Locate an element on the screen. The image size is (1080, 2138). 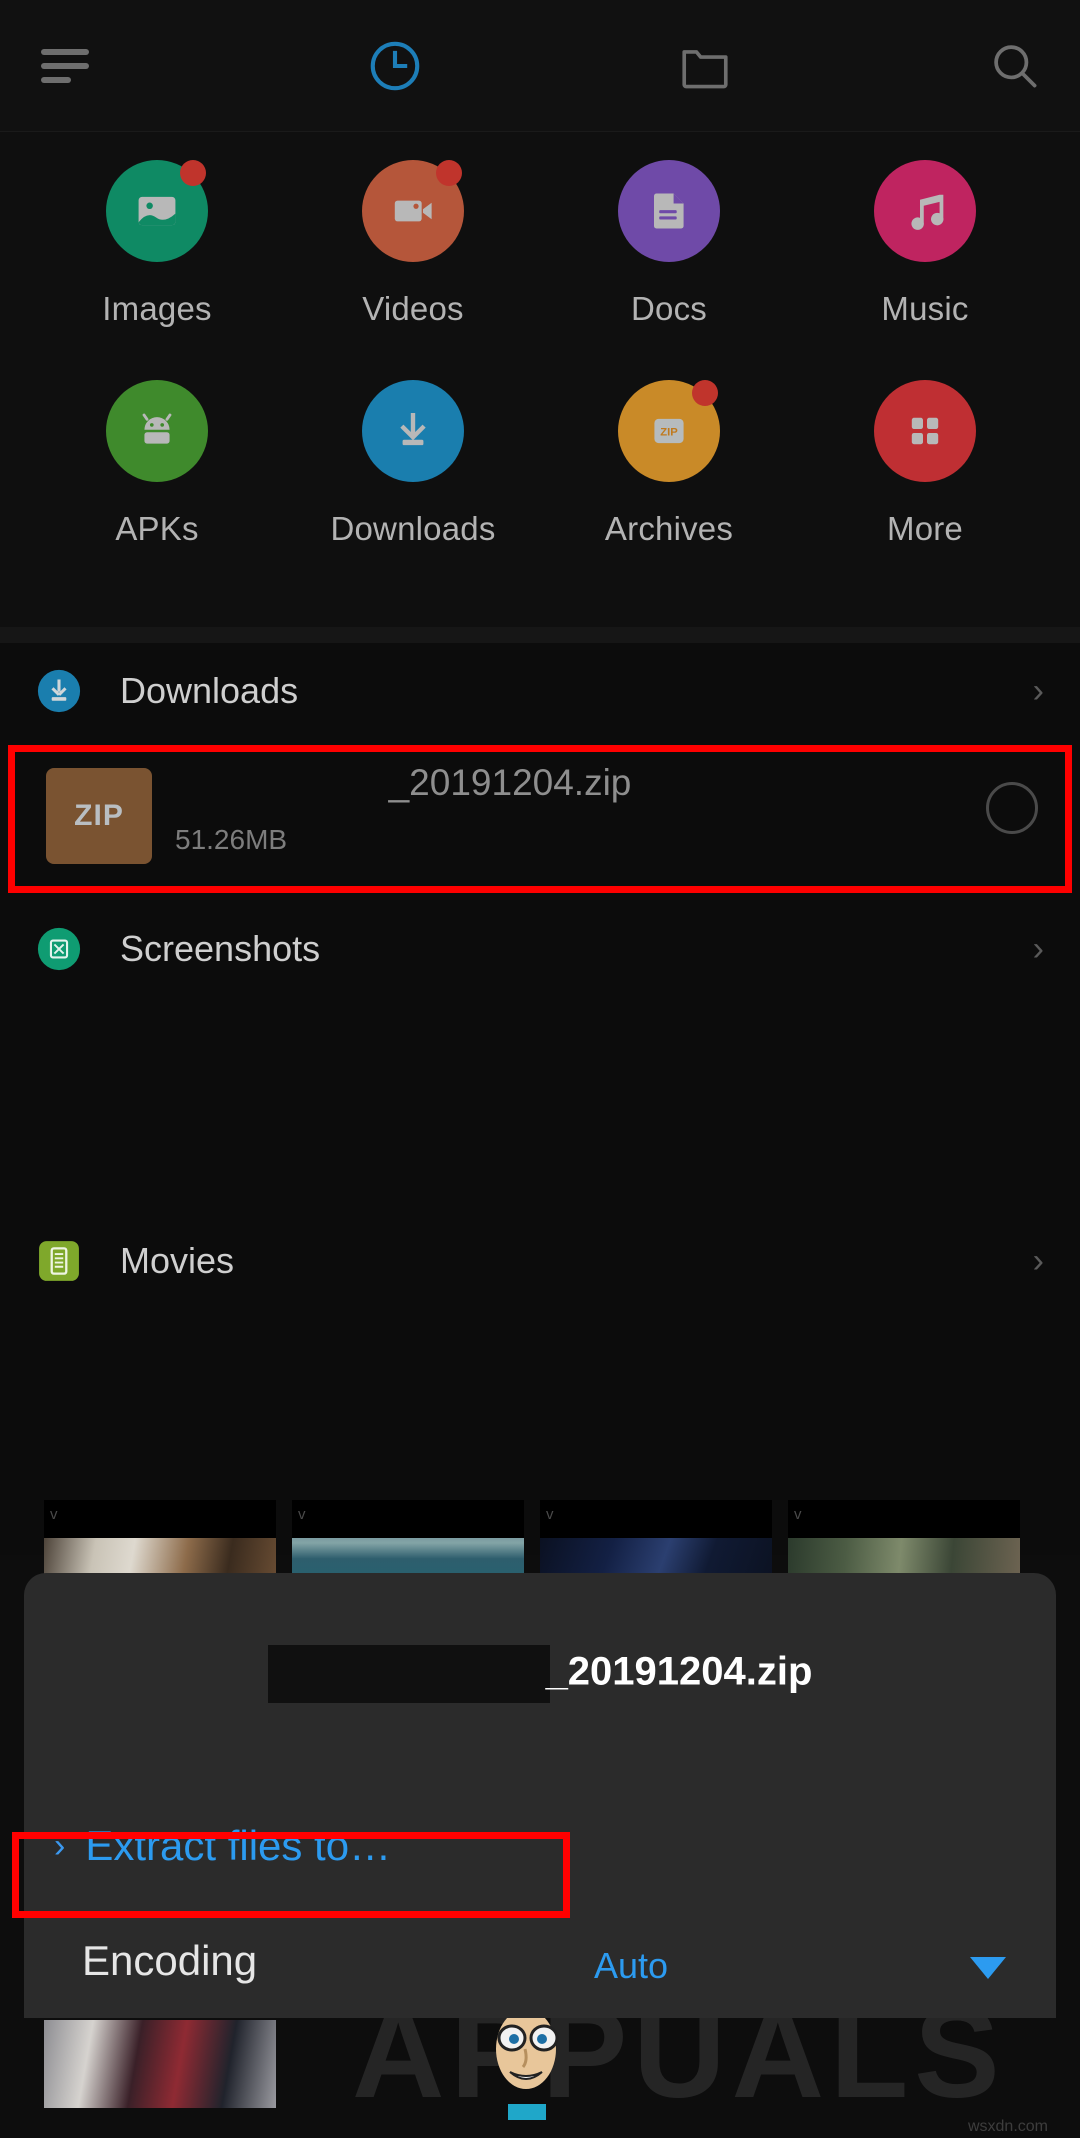
category-more: More is located at coordinates (925, 482).